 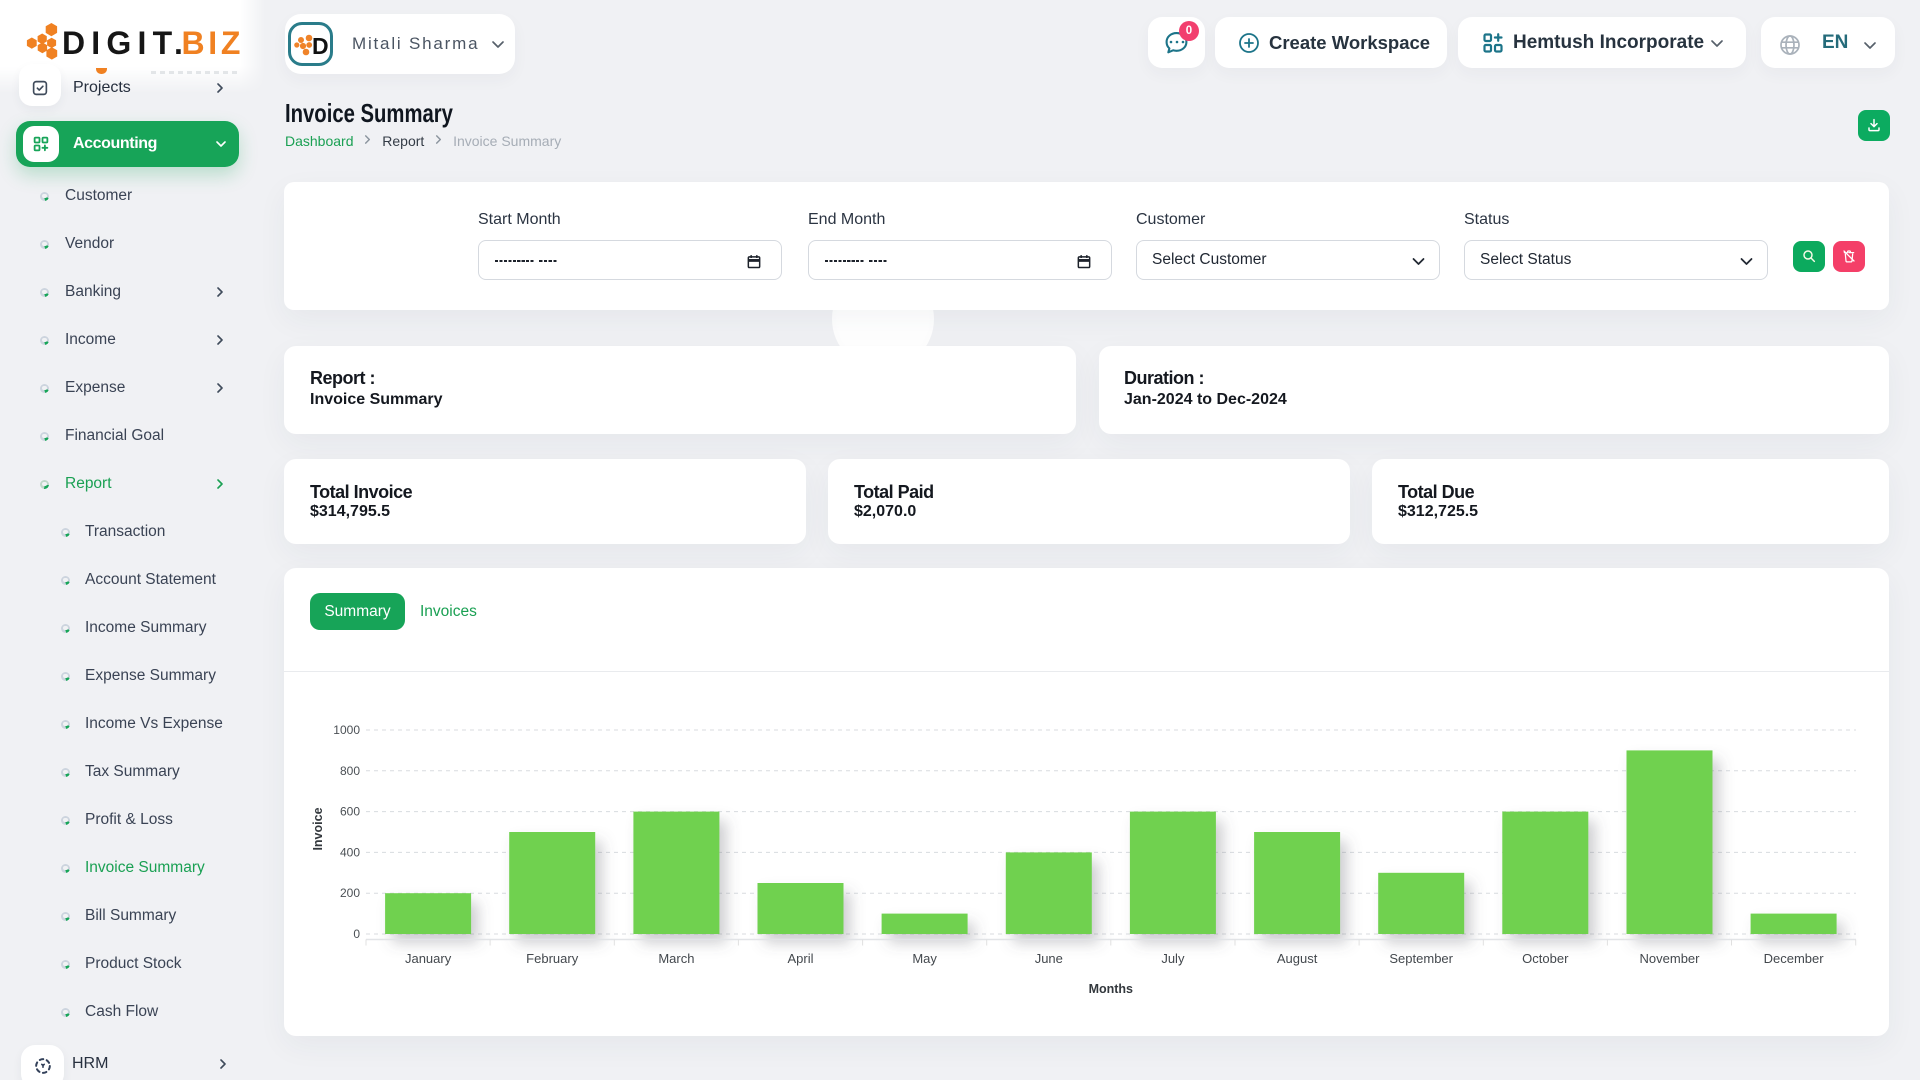 I want to click on svg-text: 400, so click(x=350, y=852).